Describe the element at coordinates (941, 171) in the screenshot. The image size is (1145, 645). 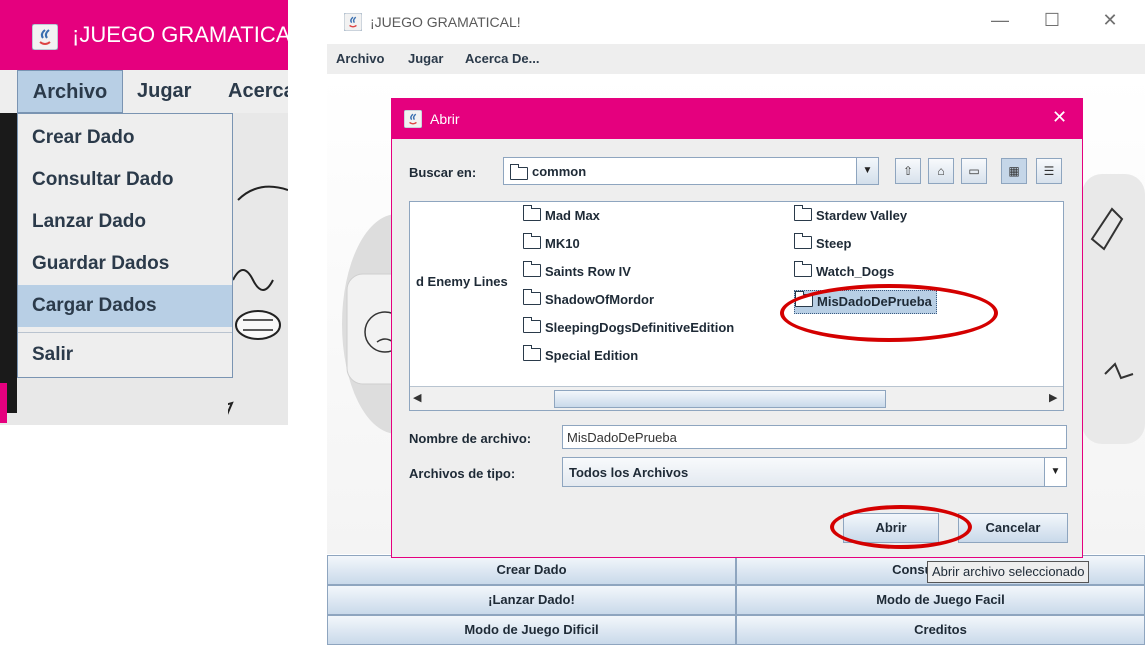
I see `home-icon: ⌂` at that location.